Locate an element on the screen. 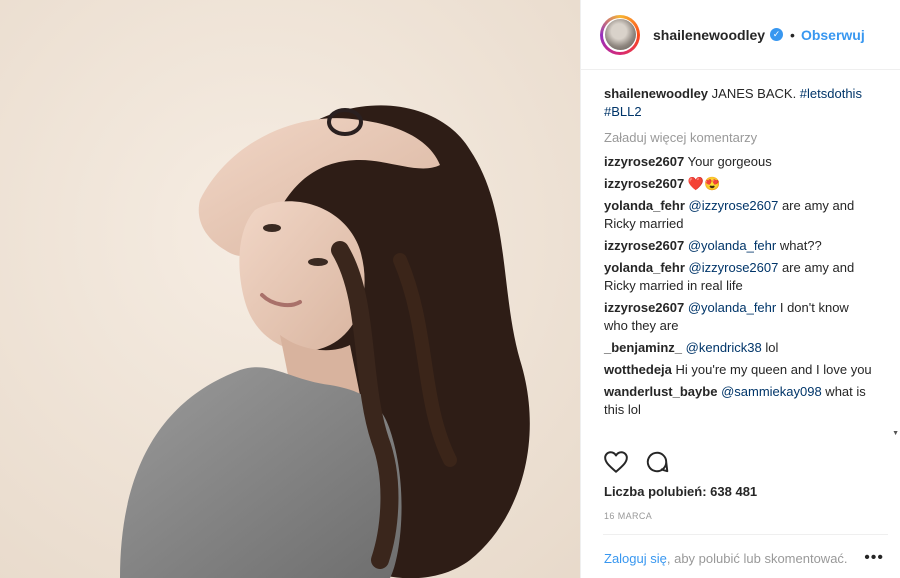  heart-icon is located at coordinates (616, 462).